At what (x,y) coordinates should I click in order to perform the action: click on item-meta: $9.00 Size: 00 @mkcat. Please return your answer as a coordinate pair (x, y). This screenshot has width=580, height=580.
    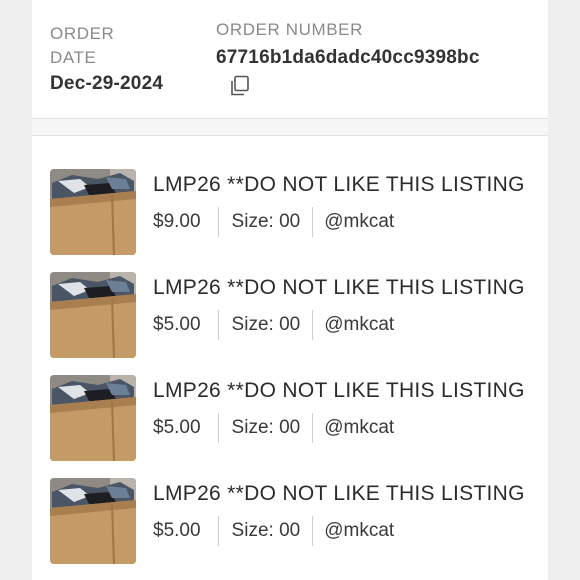
    Looking at the image, I should click on (273, 222).